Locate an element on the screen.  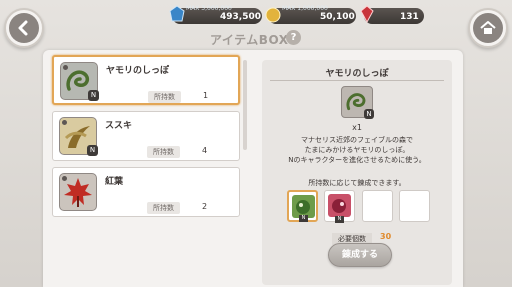
resource-value: 131 is located at coordinates (409, 17).